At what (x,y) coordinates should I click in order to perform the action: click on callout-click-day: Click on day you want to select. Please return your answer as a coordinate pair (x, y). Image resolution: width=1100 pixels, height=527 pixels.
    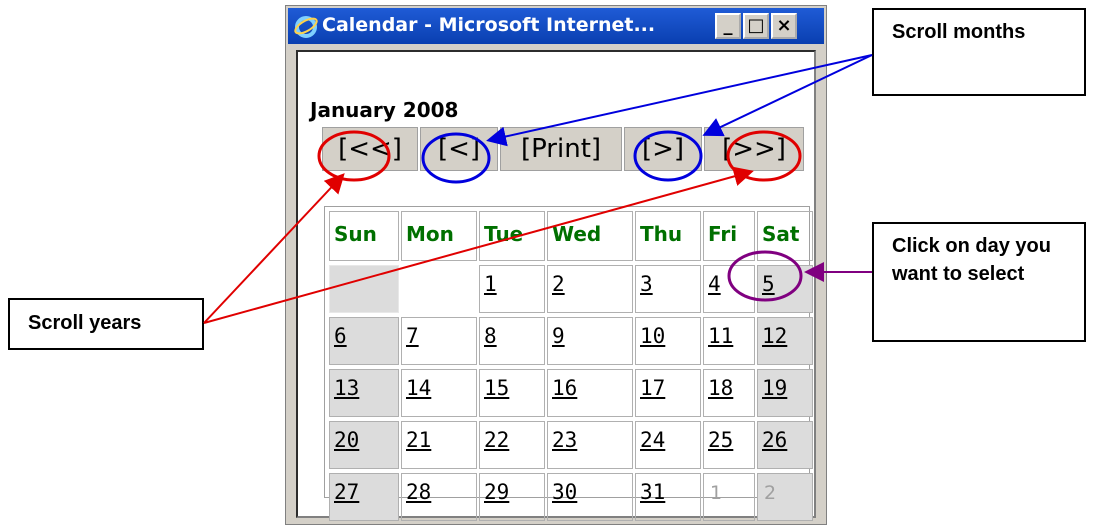
    Looking at the image, I should click on (979, 282).